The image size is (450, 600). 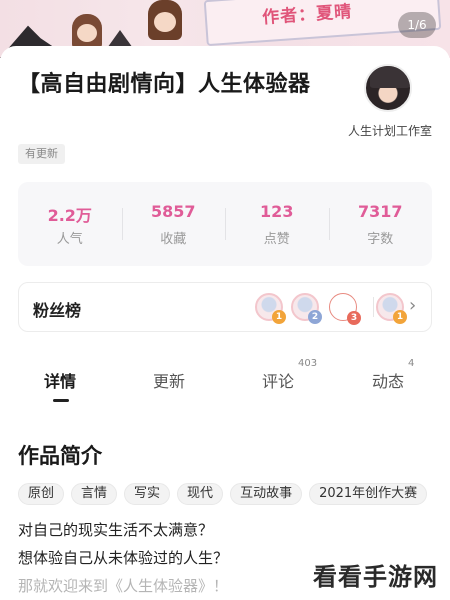 What do you see at coordinates (411, 363) in the screenshot?
I see `tab-count: 4` at bounding box center [411, 363].